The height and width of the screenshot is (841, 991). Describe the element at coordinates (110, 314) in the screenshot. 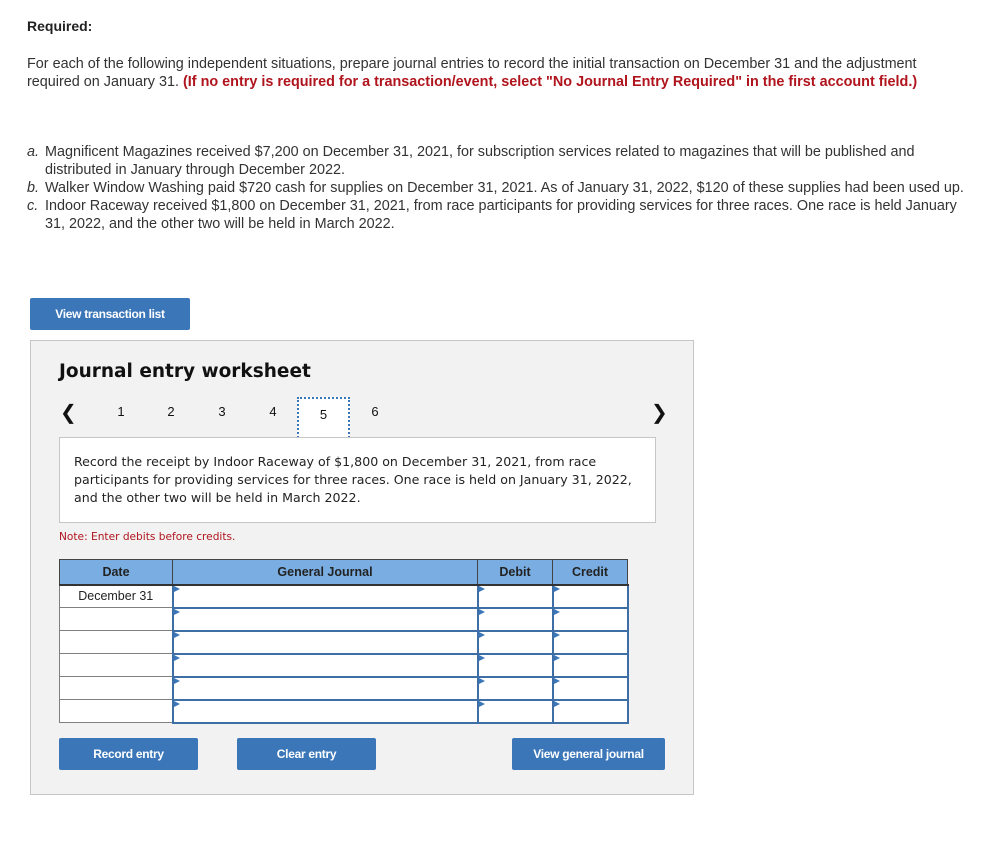

I see `view-transaction-list-button: View transaction list` at that location.